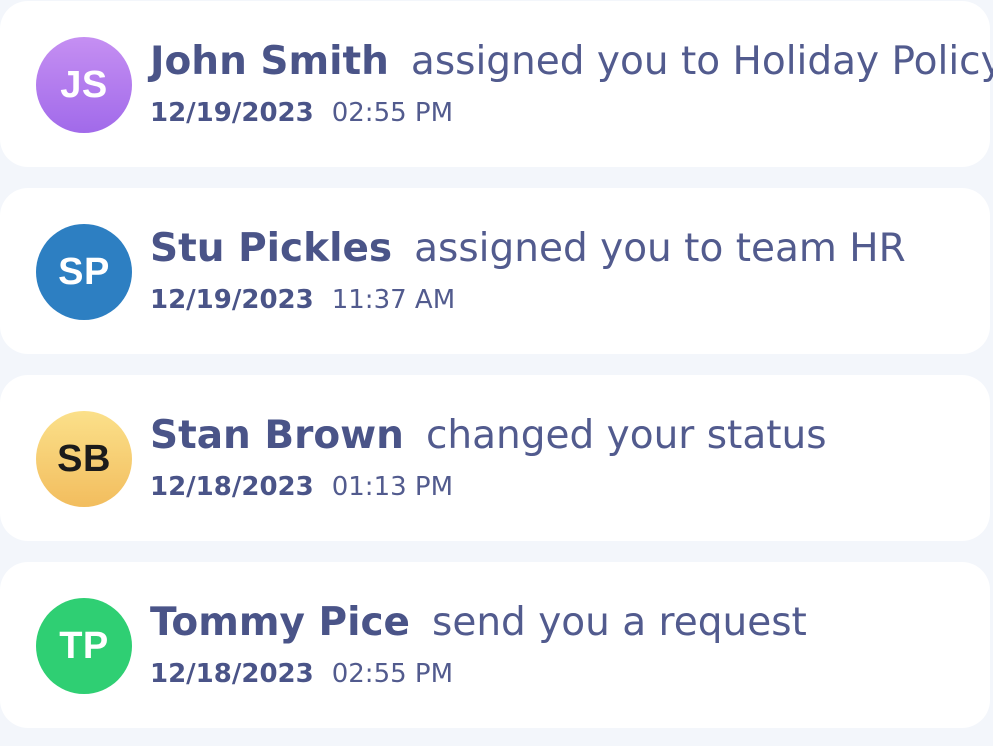 This screenshot has width=993, height=746. I want to click on notification-text: John Smith assigned you to Holiday Policy, so click(571, 62).